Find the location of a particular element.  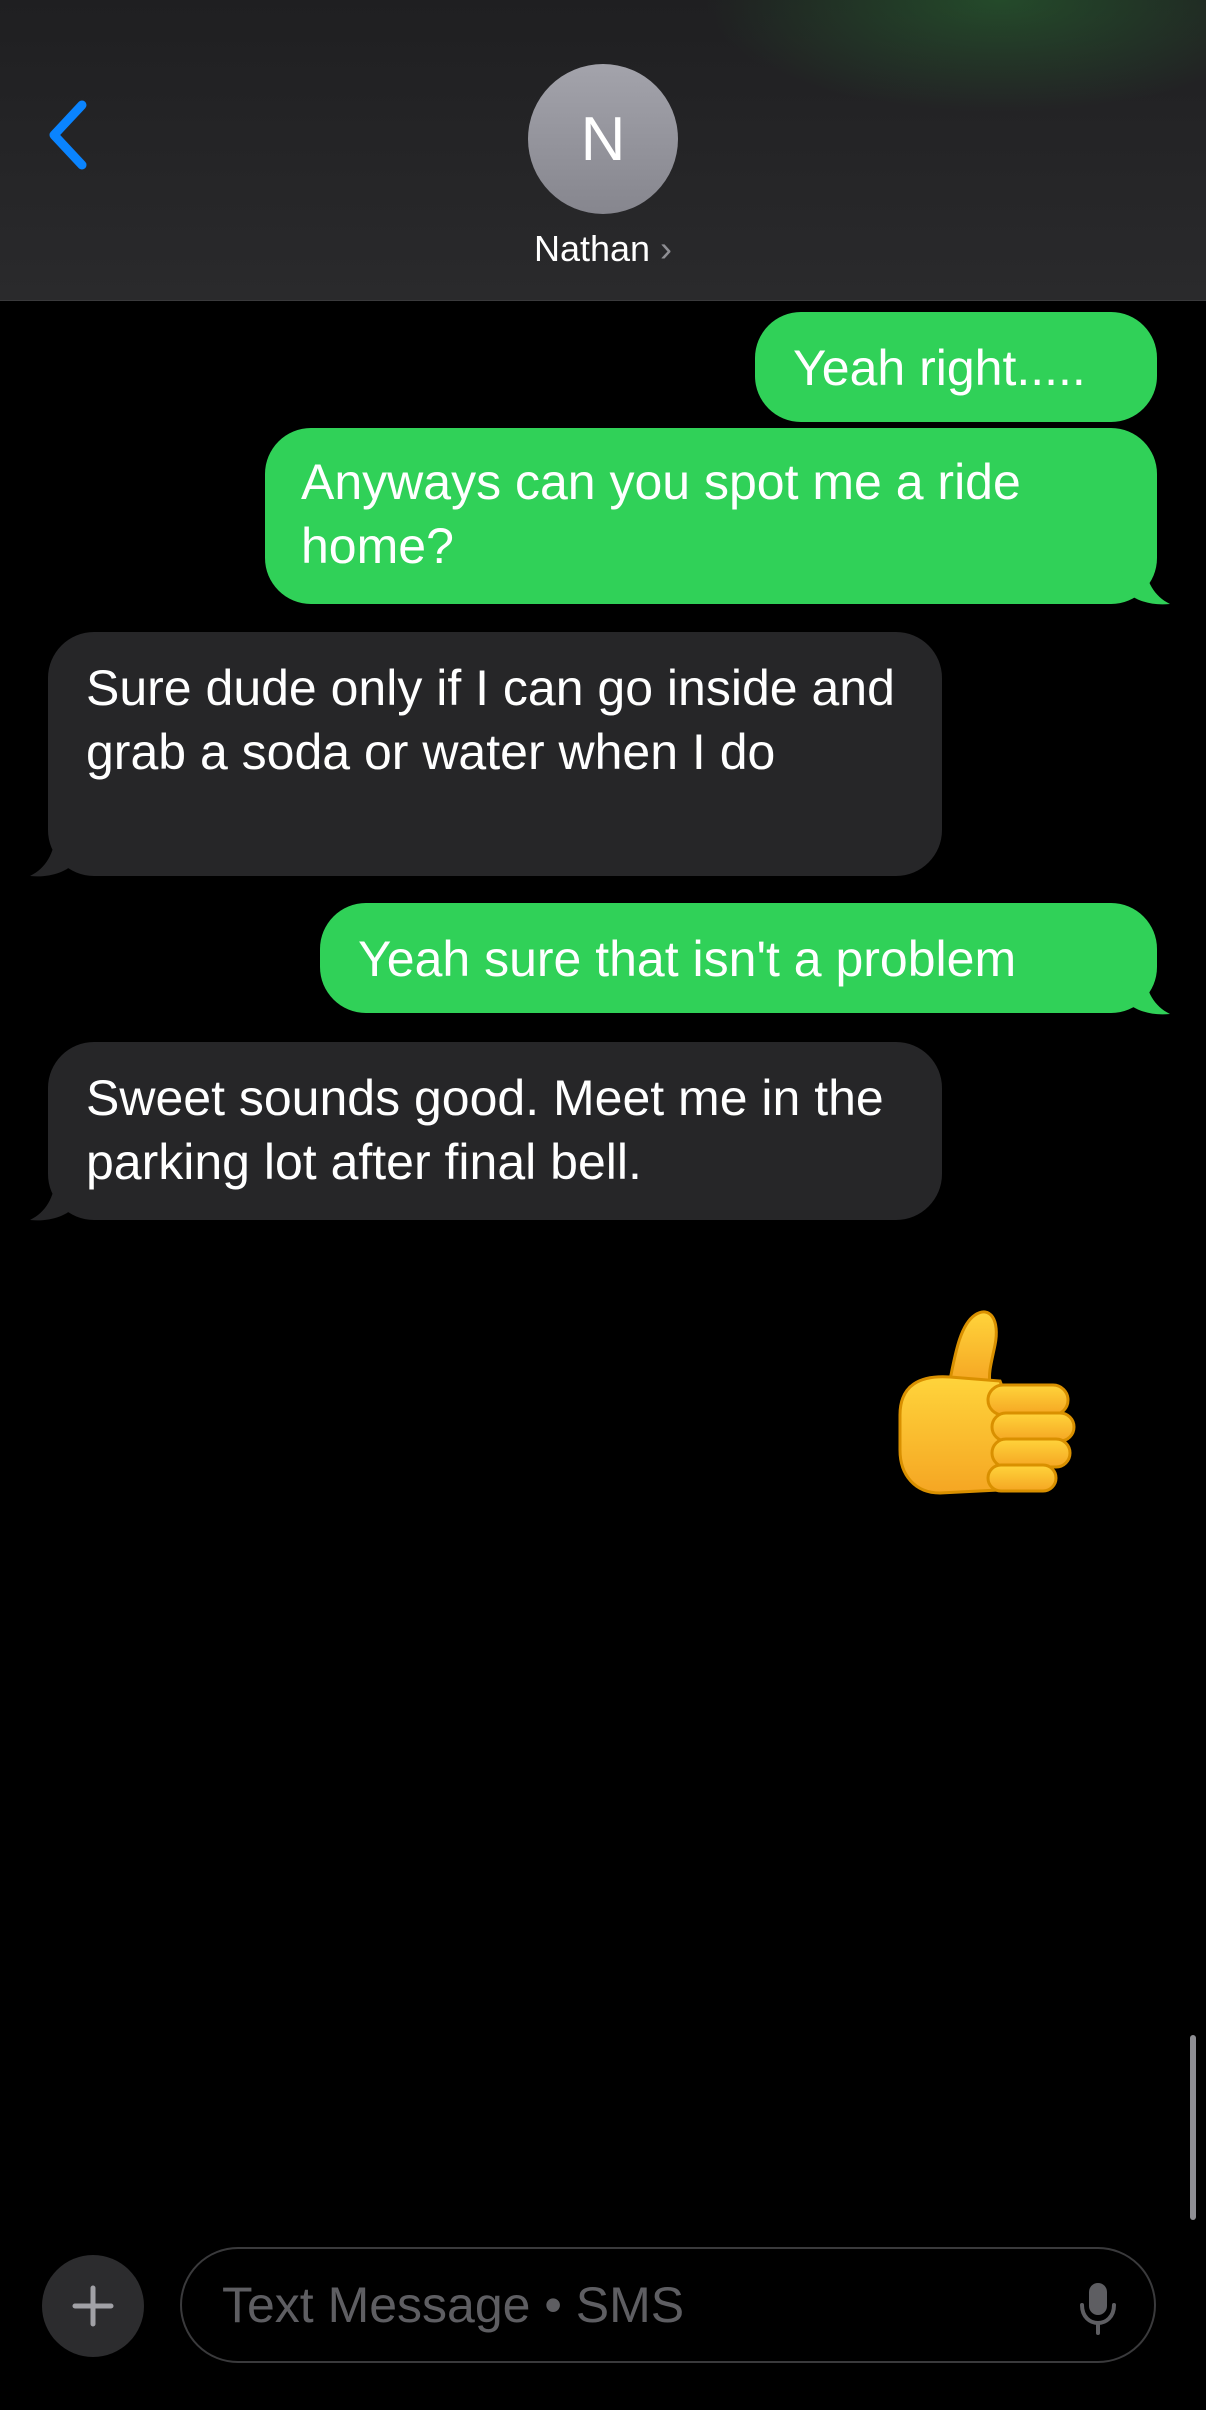

microphone-icon is located at coordinates (1098, 2308).